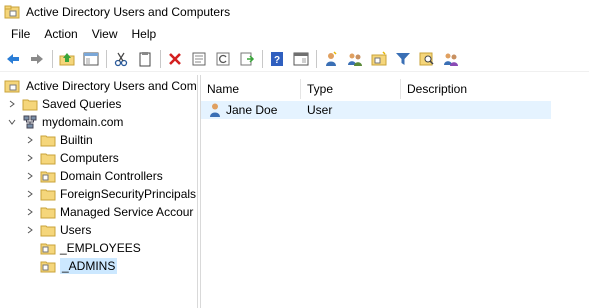 Image resolution: width=589 pixels, height=308 pixels. I want to click on tree-item-users: Users, so click(57, 230).